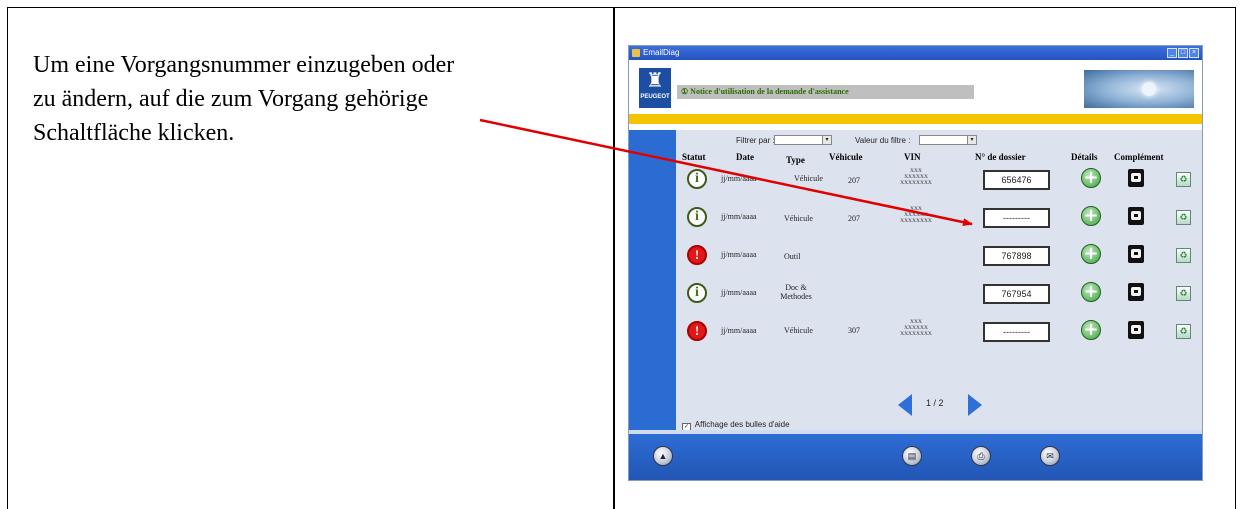 The height and width of the screenshot is (509, 1243). I want to click on pagination: 1 / 2, so click(943, 405).